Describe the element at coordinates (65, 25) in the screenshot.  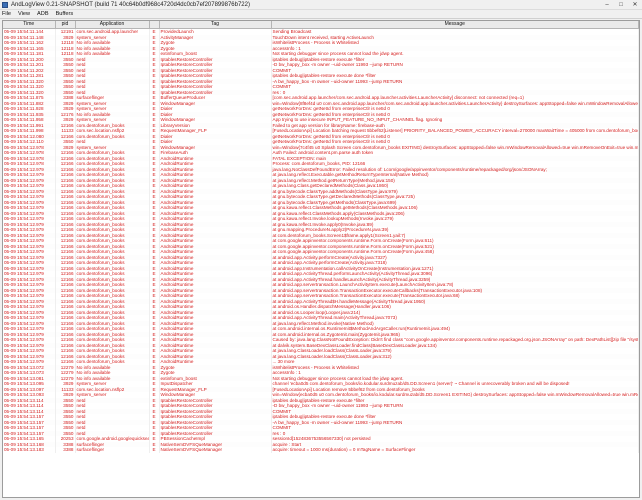
I see `column-header-pid: pid` at that location.